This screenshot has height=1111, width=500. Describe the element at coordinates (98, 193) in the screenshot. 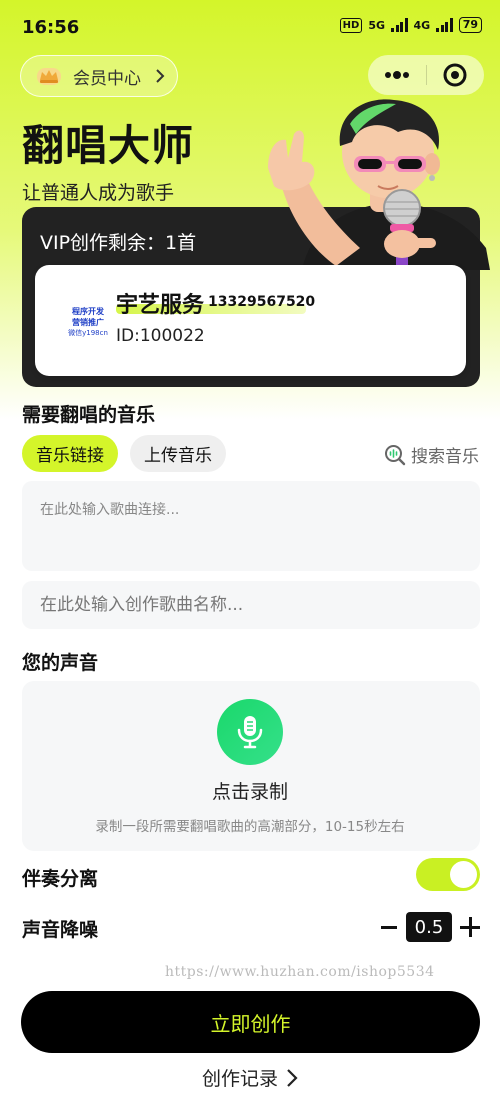

I see `page-subtitle: 让普通人成为歌手` at that location.